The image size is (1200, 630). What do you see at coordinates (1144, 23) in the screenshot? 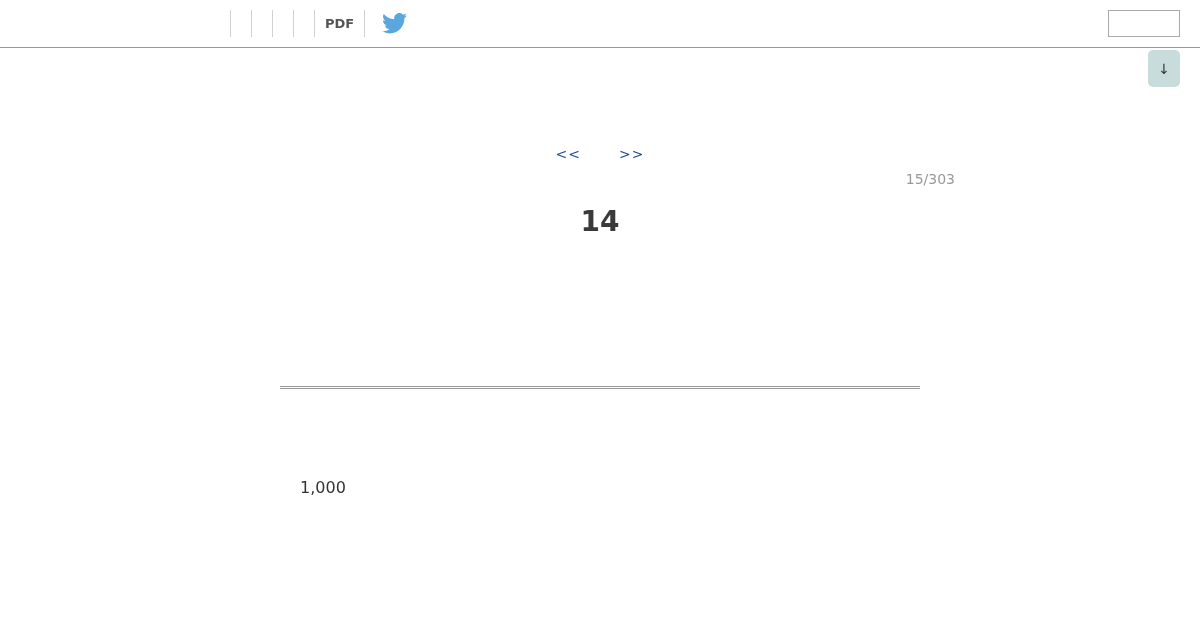
I see `search-field` at bounding box center [1144, 23].